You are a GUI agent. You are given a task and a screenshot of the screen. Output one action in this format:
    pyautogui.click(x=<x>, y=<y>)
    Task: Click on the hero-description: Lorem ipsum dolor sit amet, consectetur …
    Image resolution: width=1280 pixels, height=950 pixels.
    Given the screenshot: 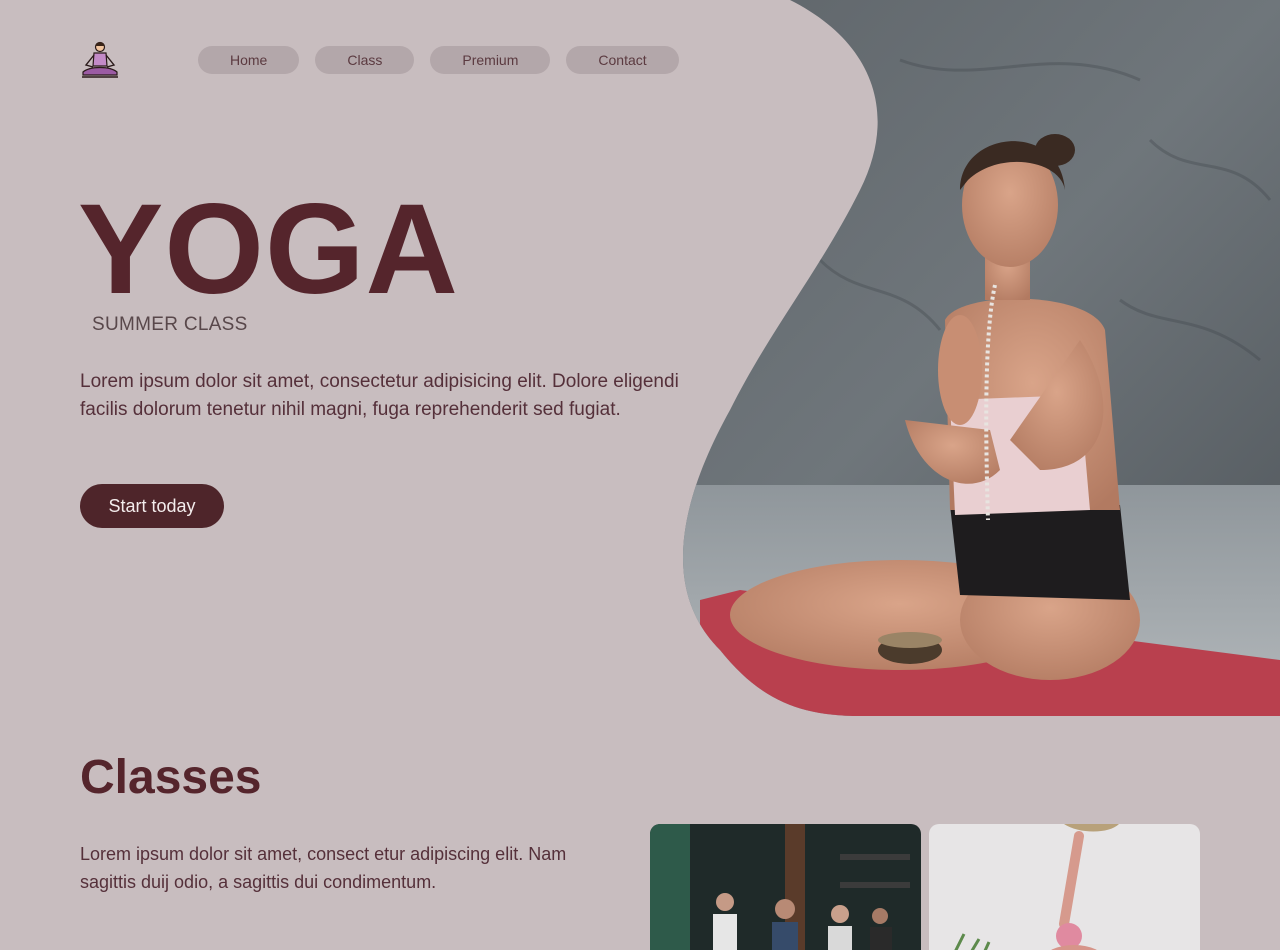 What is the action you would take?
    pyautogui.click(x=379, y=395)
    